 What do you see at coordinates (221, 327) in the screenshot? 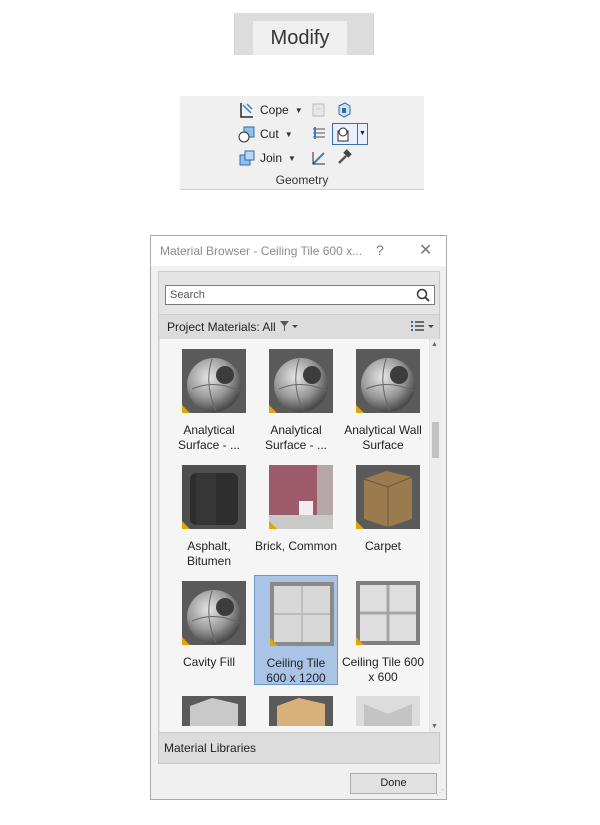
I see `project-materials-label: Project Materials: All` at bounding box center [221, 327].